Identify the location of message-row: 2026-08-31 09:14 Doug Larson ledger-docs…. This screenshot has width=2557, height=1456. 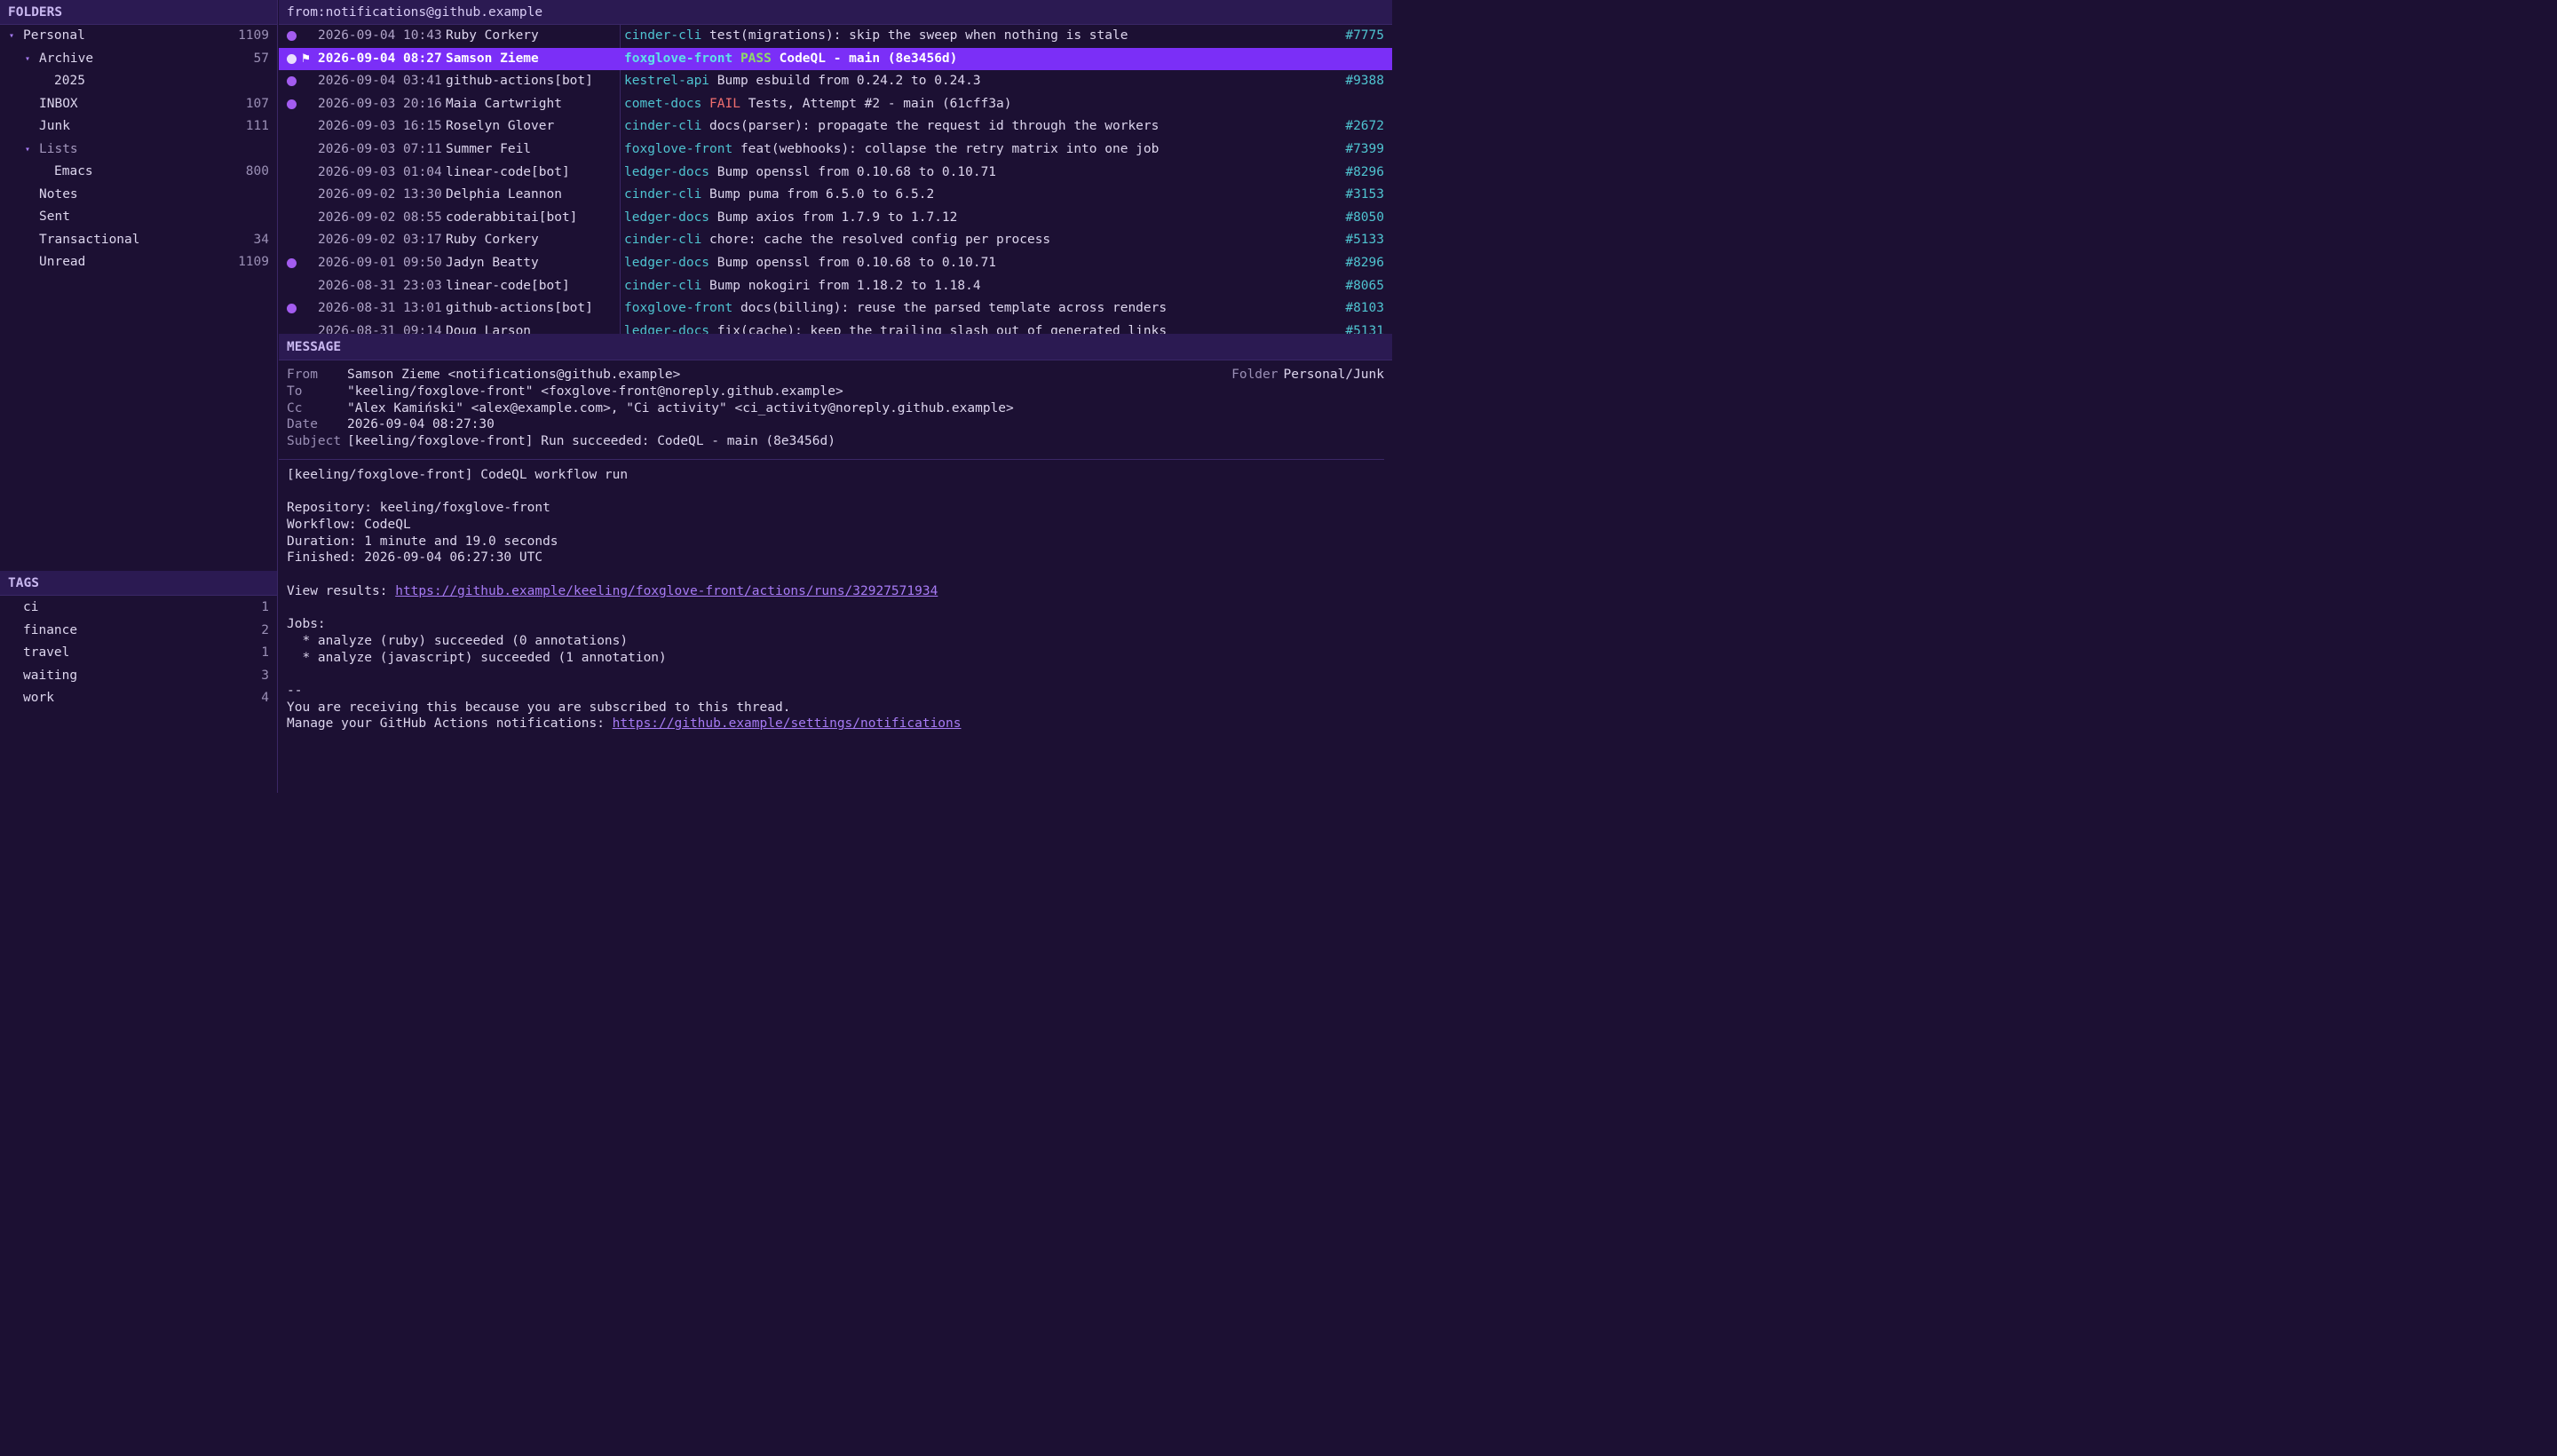
(835, 327).